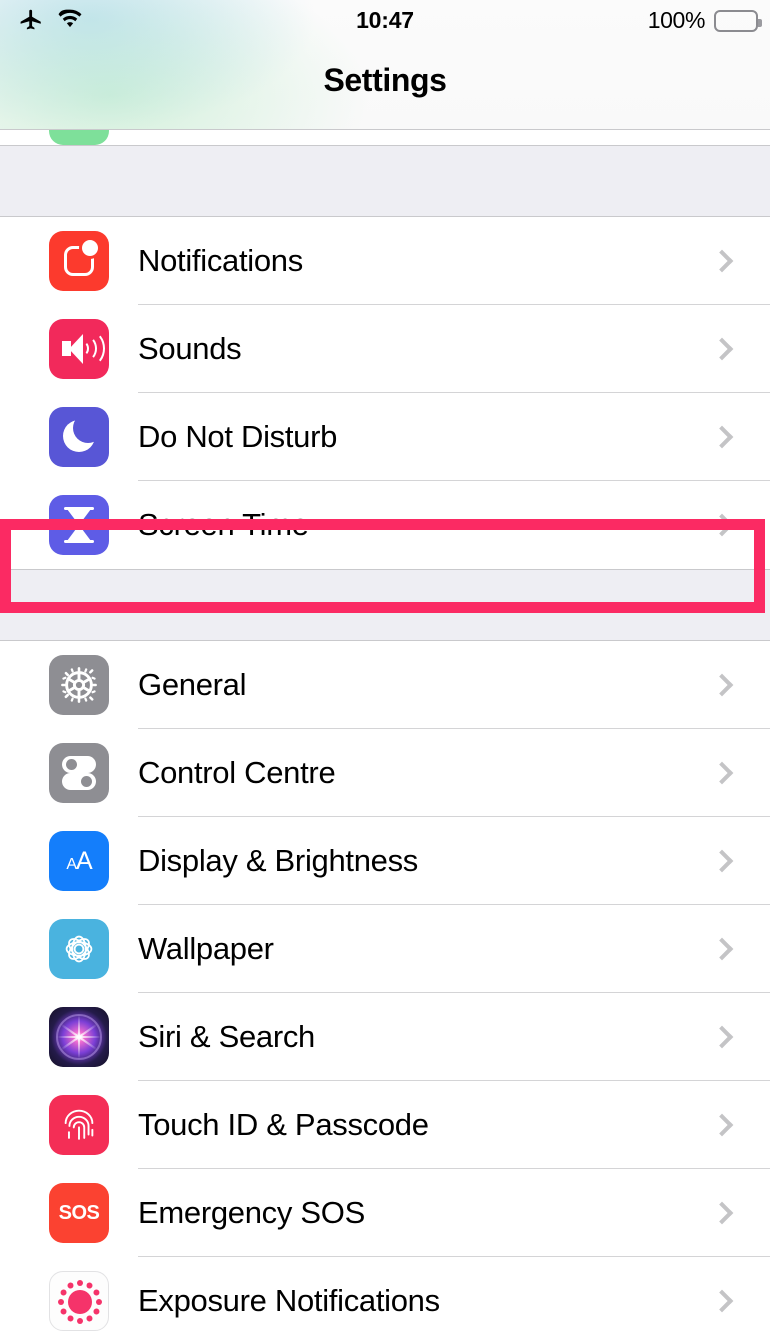  Describe the element at coordinates (223, 524) in the screenshot. I see `row-label: Screen Time` at that location.